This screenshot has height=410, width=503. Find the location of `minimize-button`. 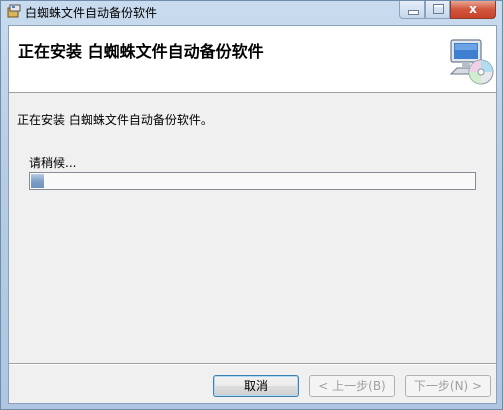

minimize-button is located at coordinates (412, 10).